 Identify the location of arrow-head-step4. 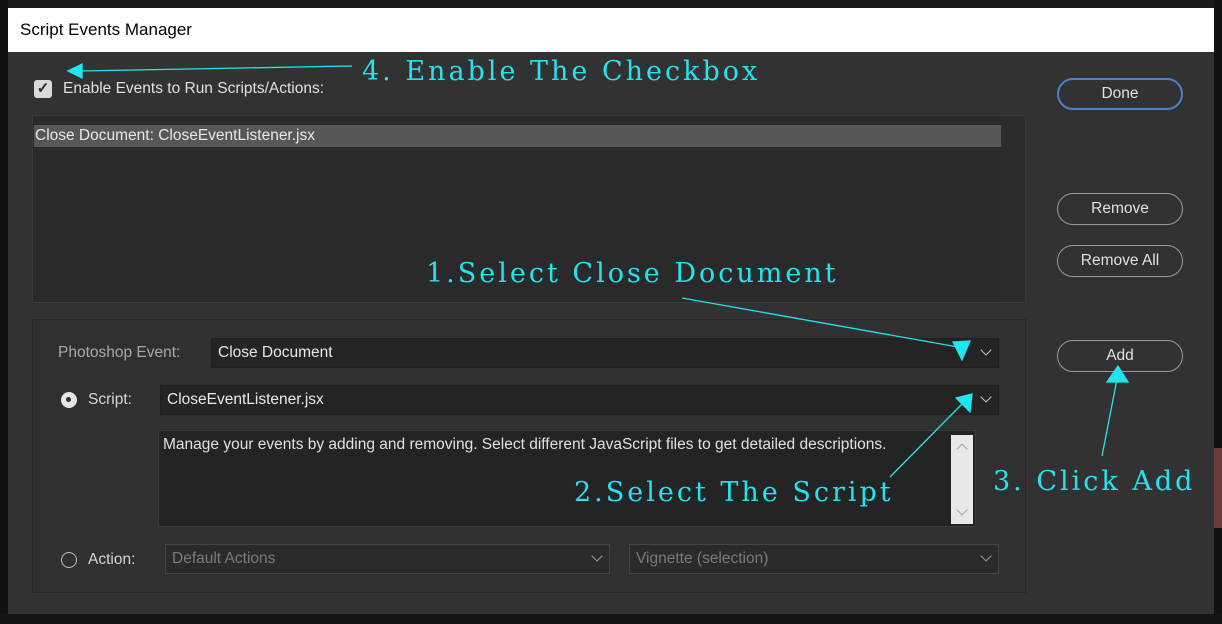
(74, 71).